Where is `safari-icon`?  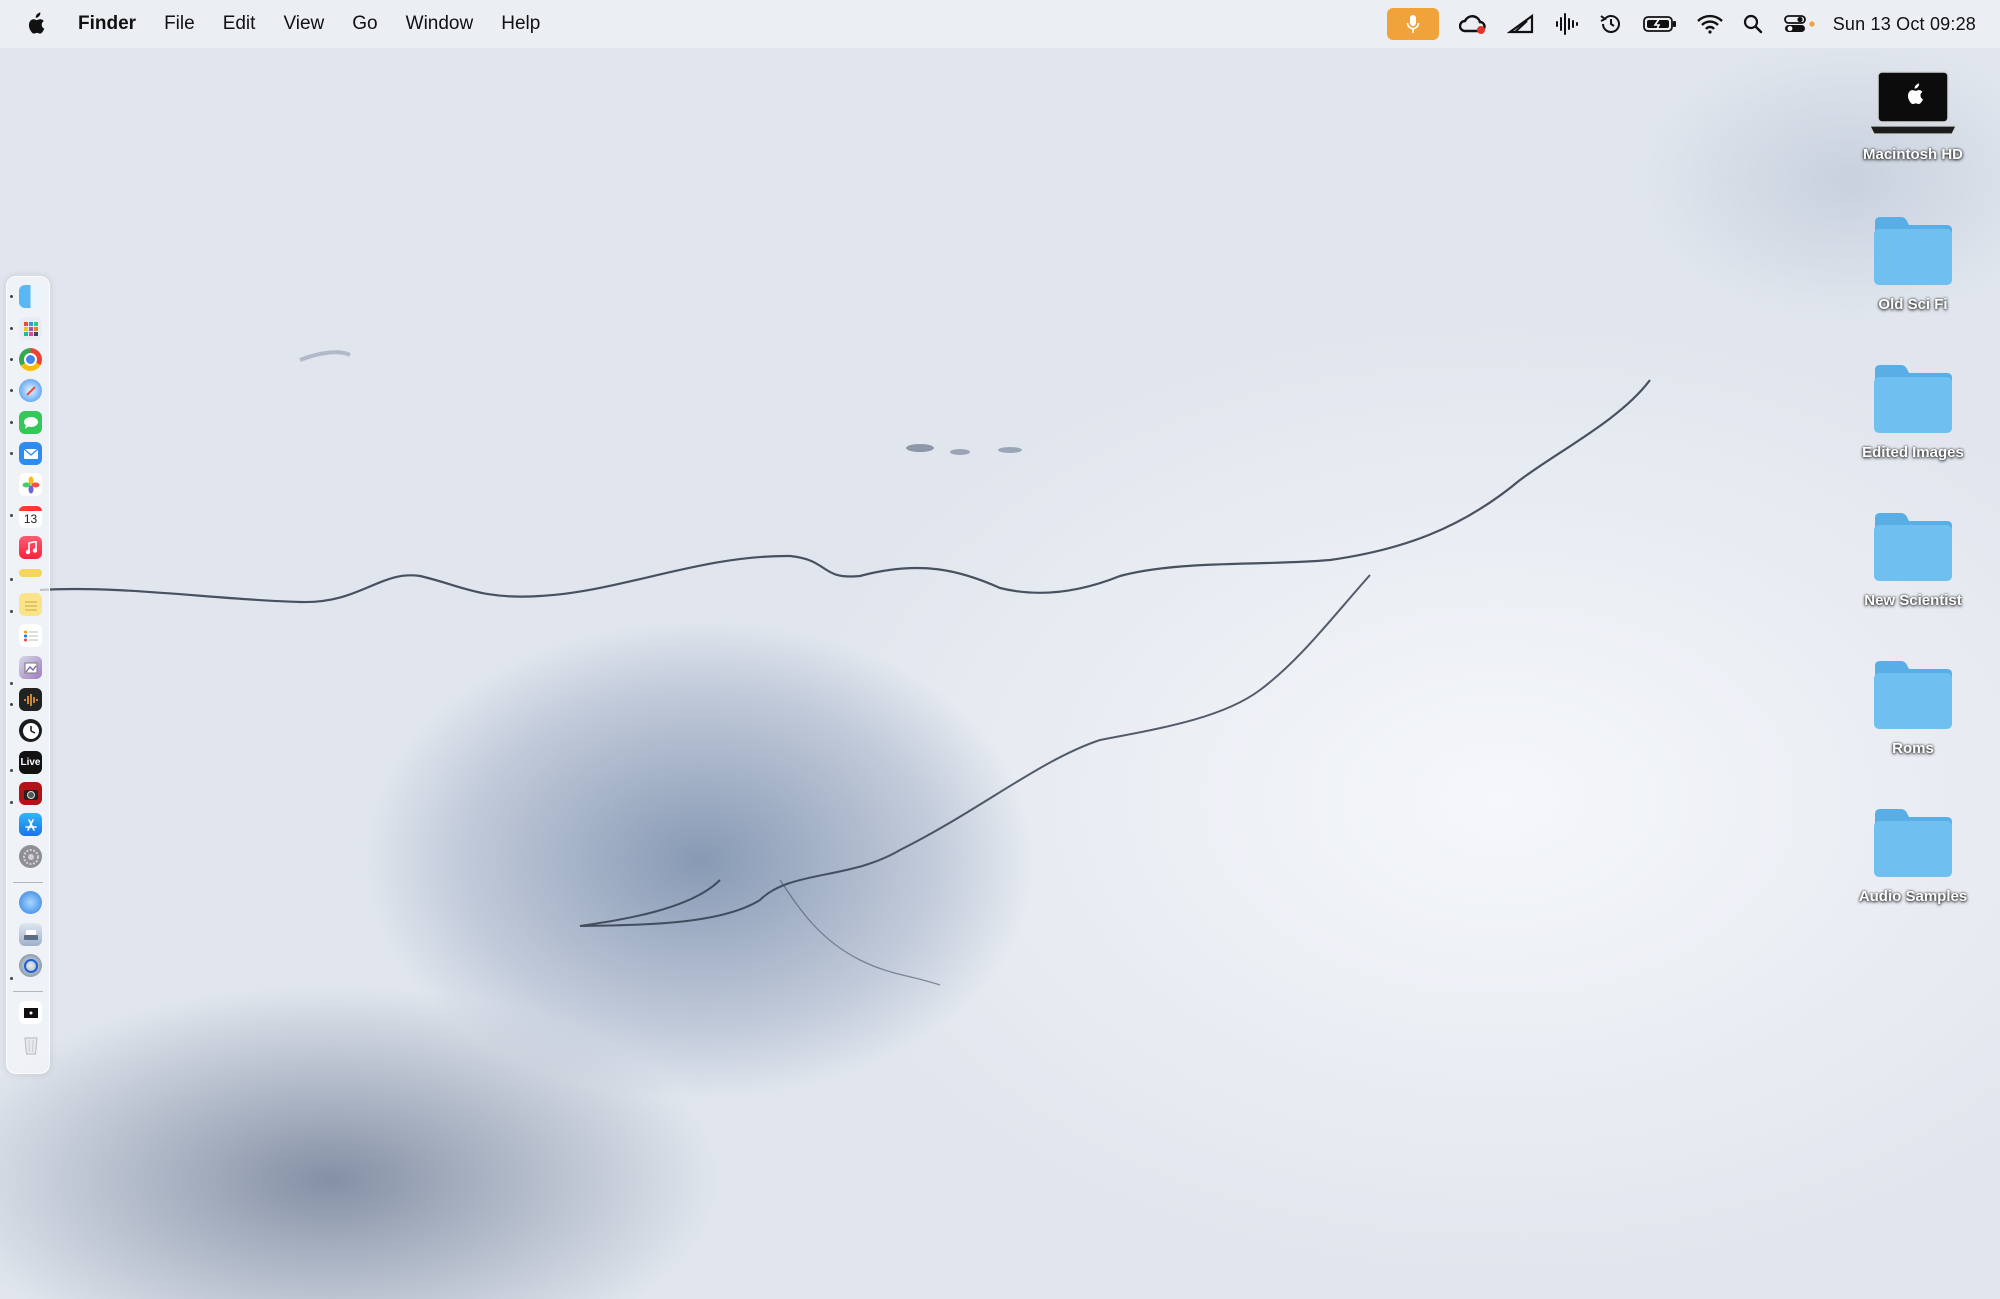 safari-icon is located at coordinates (30, 390).